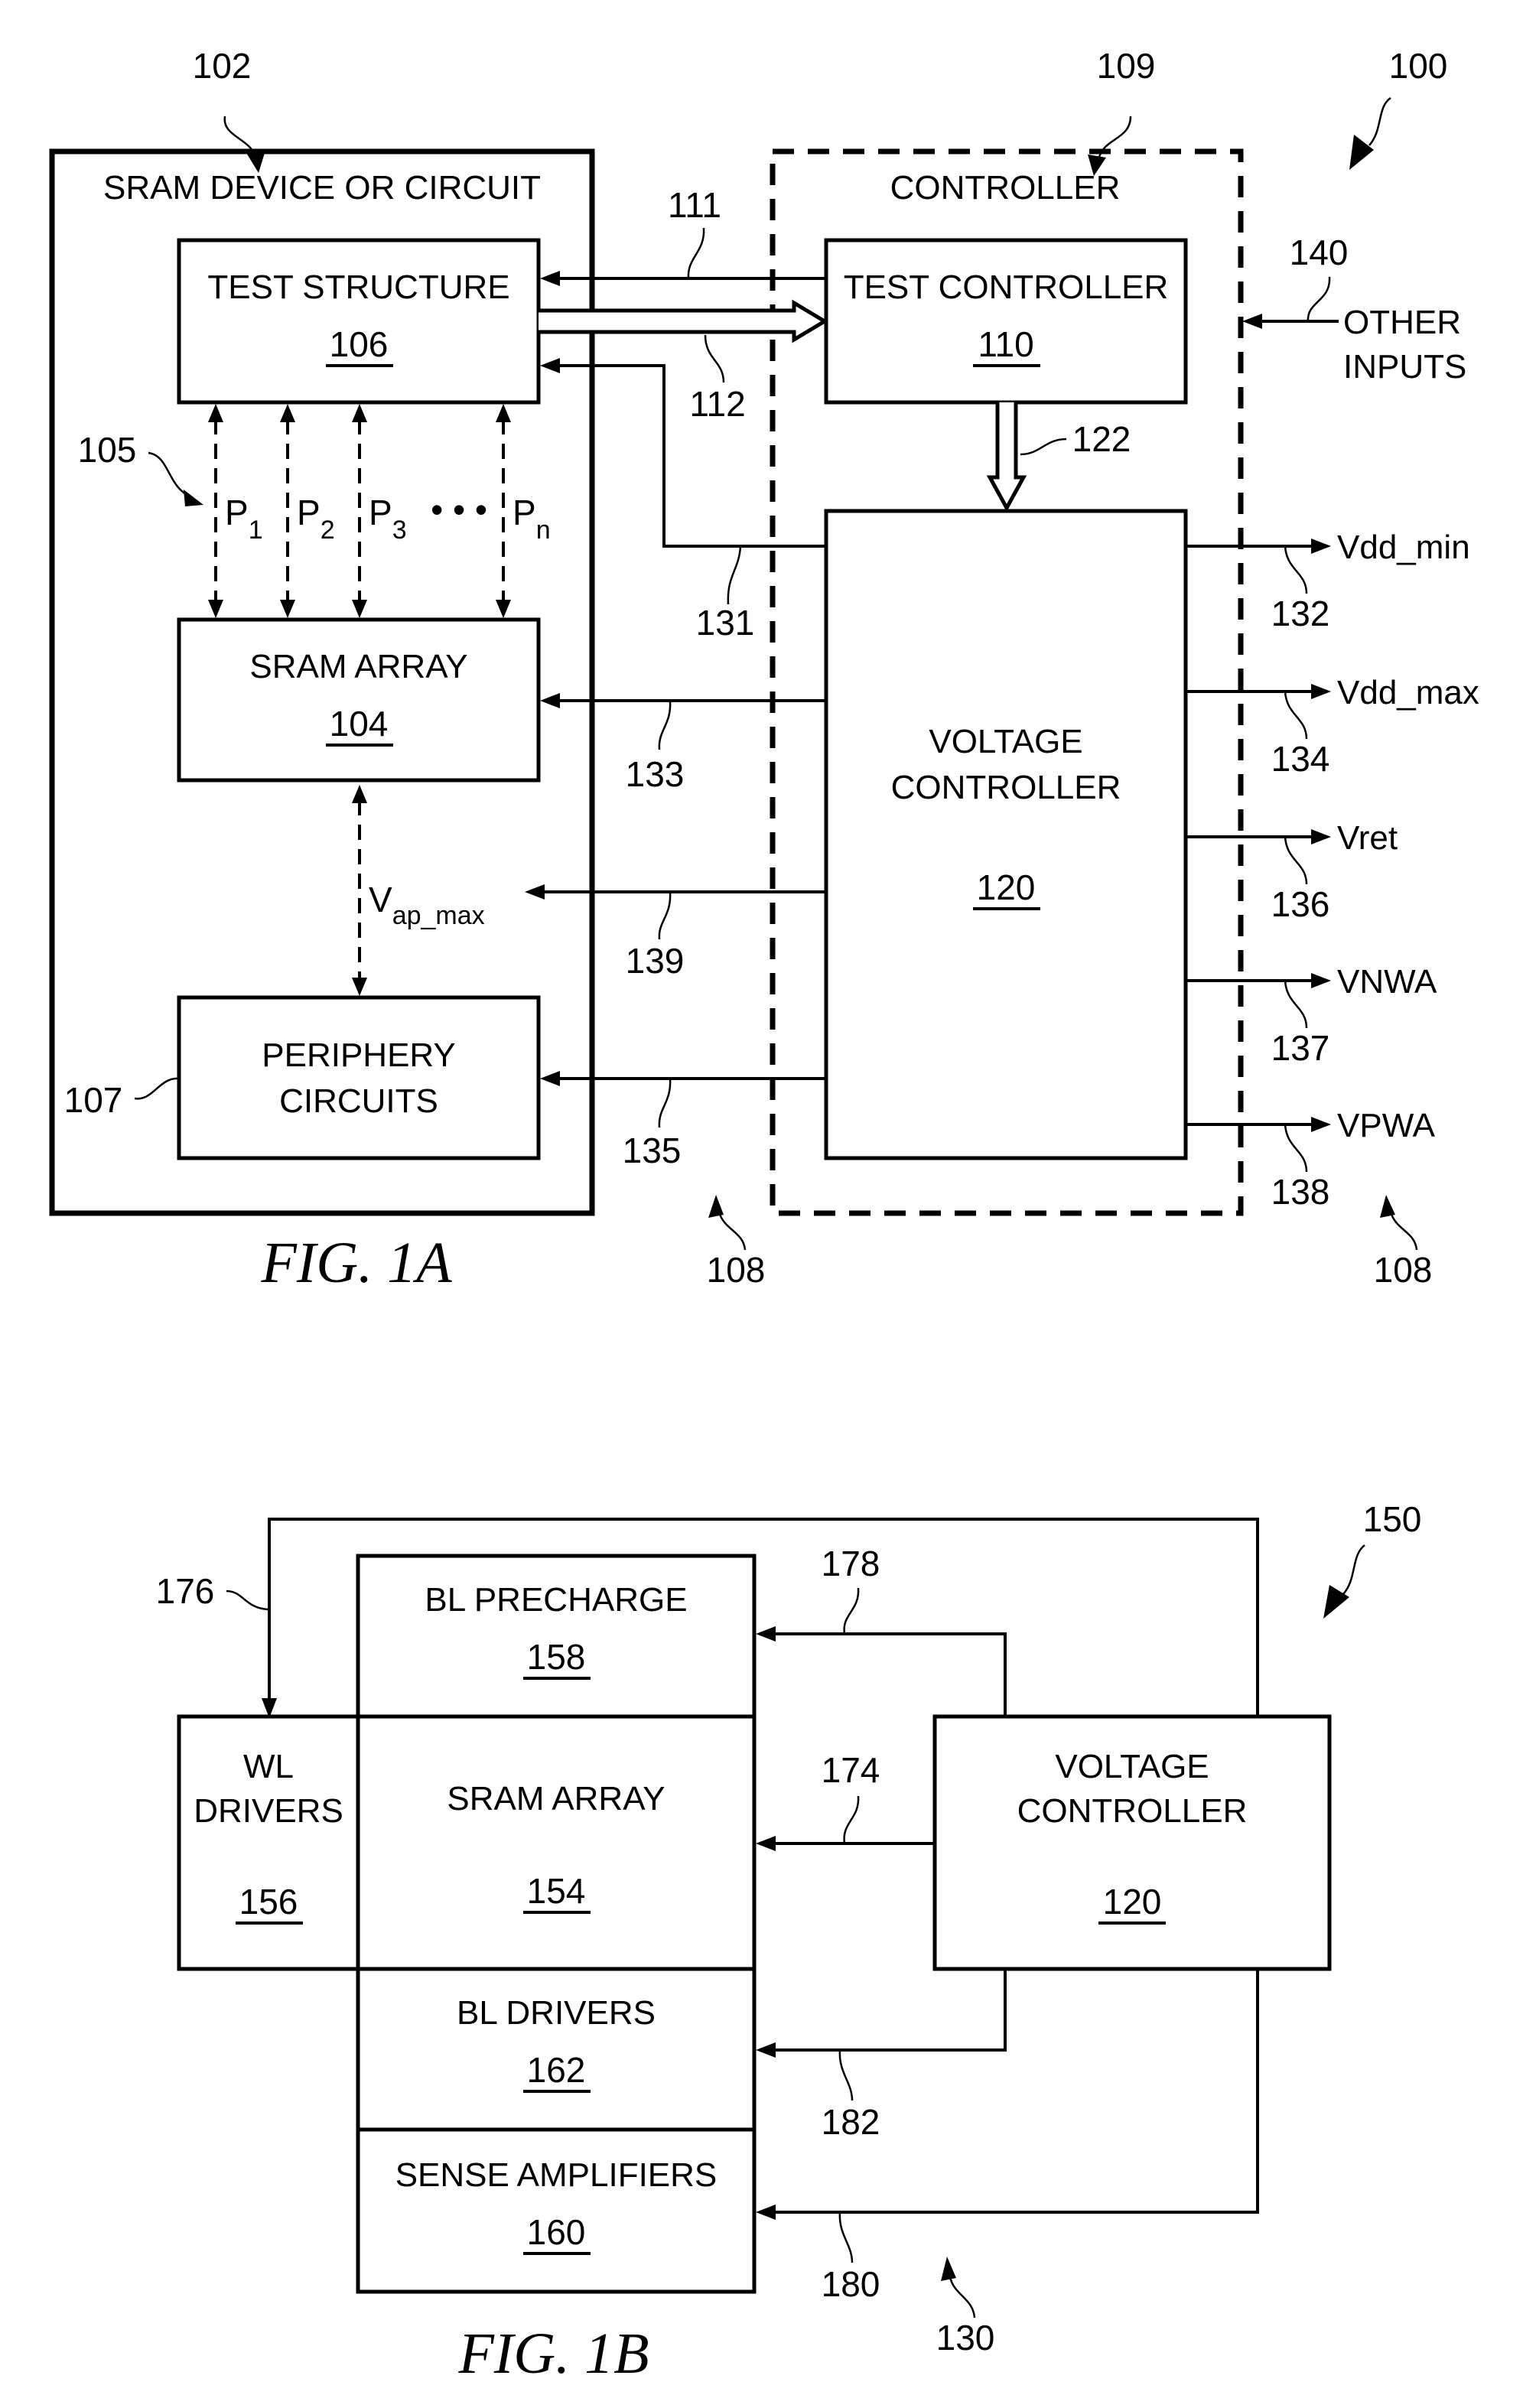  Describe the element at coordinates (388, 519) in the screenshot. I see `path-p3-label: P3` at that location.